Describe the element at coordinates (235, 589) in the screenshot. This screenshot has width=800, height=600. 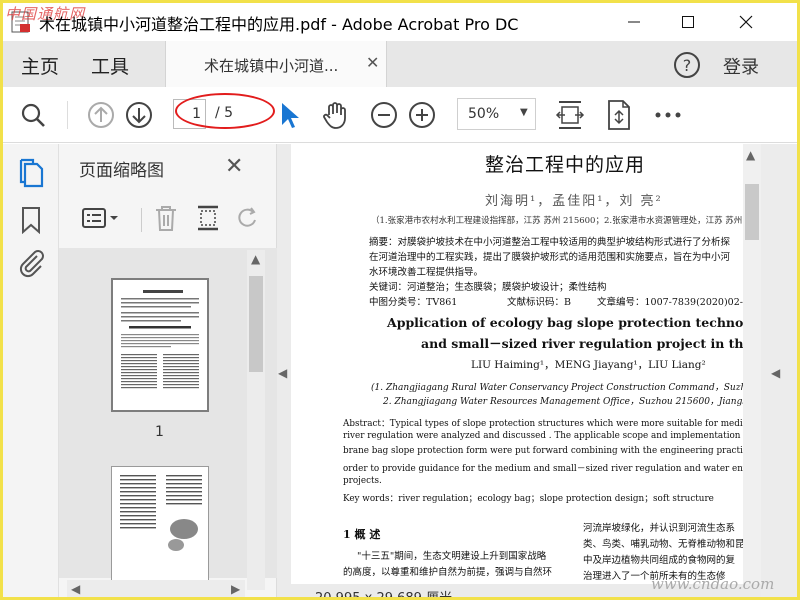
I see `scroll-right-icon: ▶` at that location.